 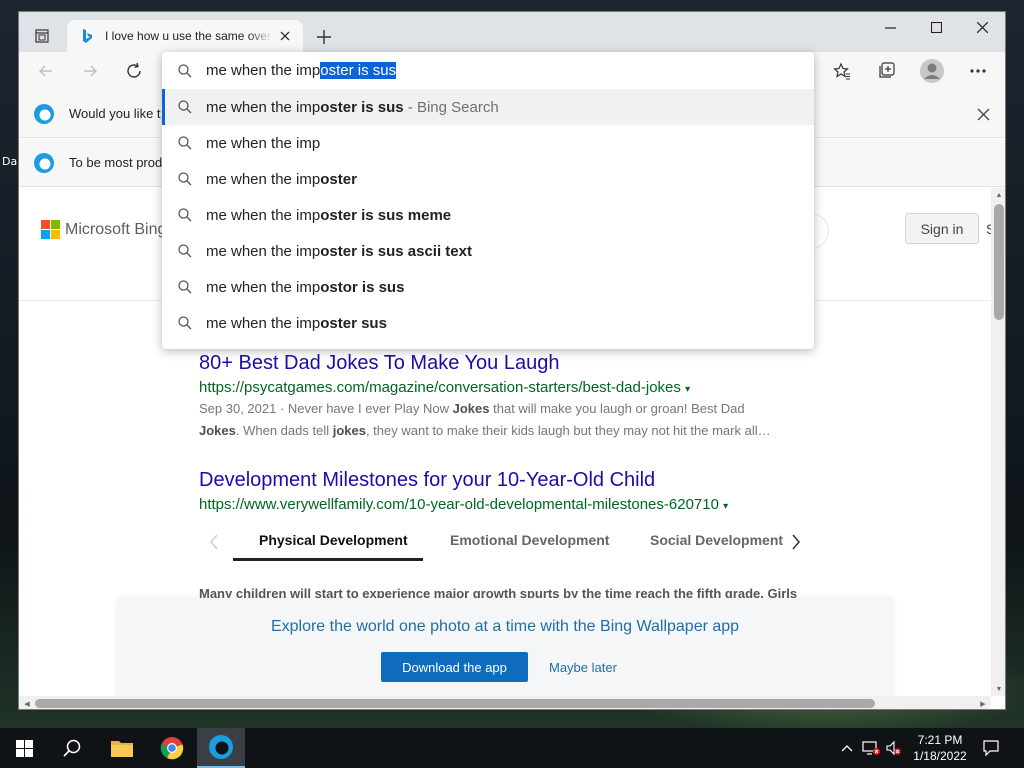 I want to click on address-bar-input: me when the imposter is sus, so click(x=488, y=70).